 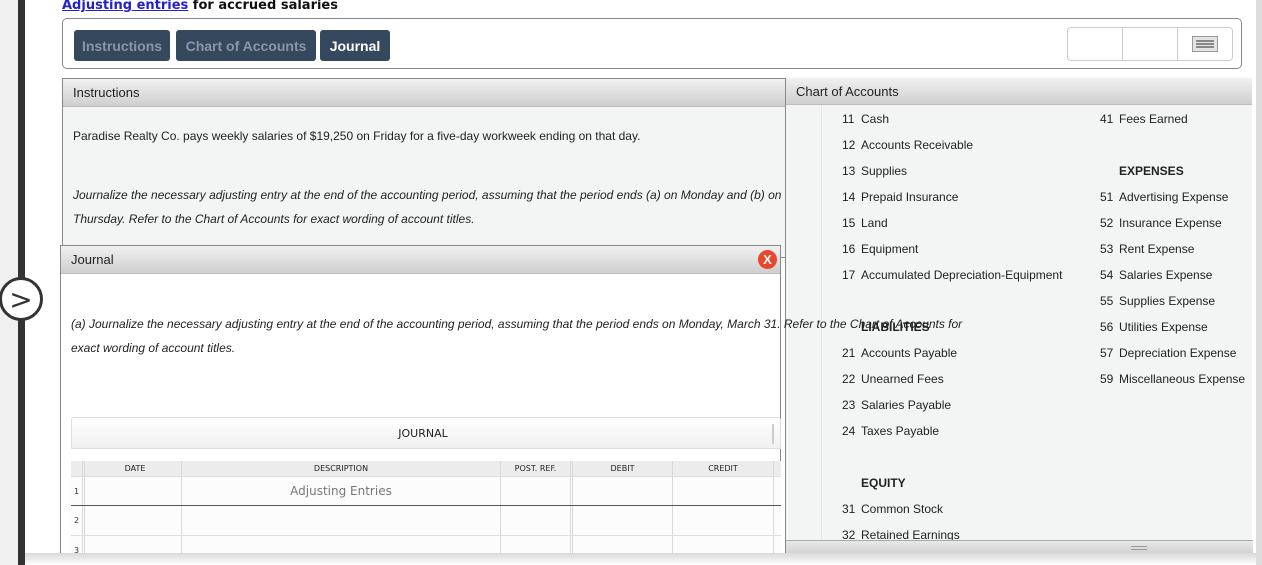 What do you see at coordinates (849, 223) in the screenshot?
I see `account-number: 15` at bounding box center [849, 223].